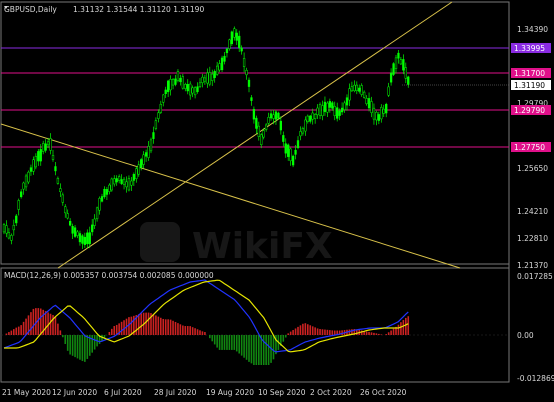 This screenshot has width=554, height=402. What do you see at coordinates (529, 73) in the screenshot?
I see `price-tag: 1.31700` at bounding box center [529, 73].